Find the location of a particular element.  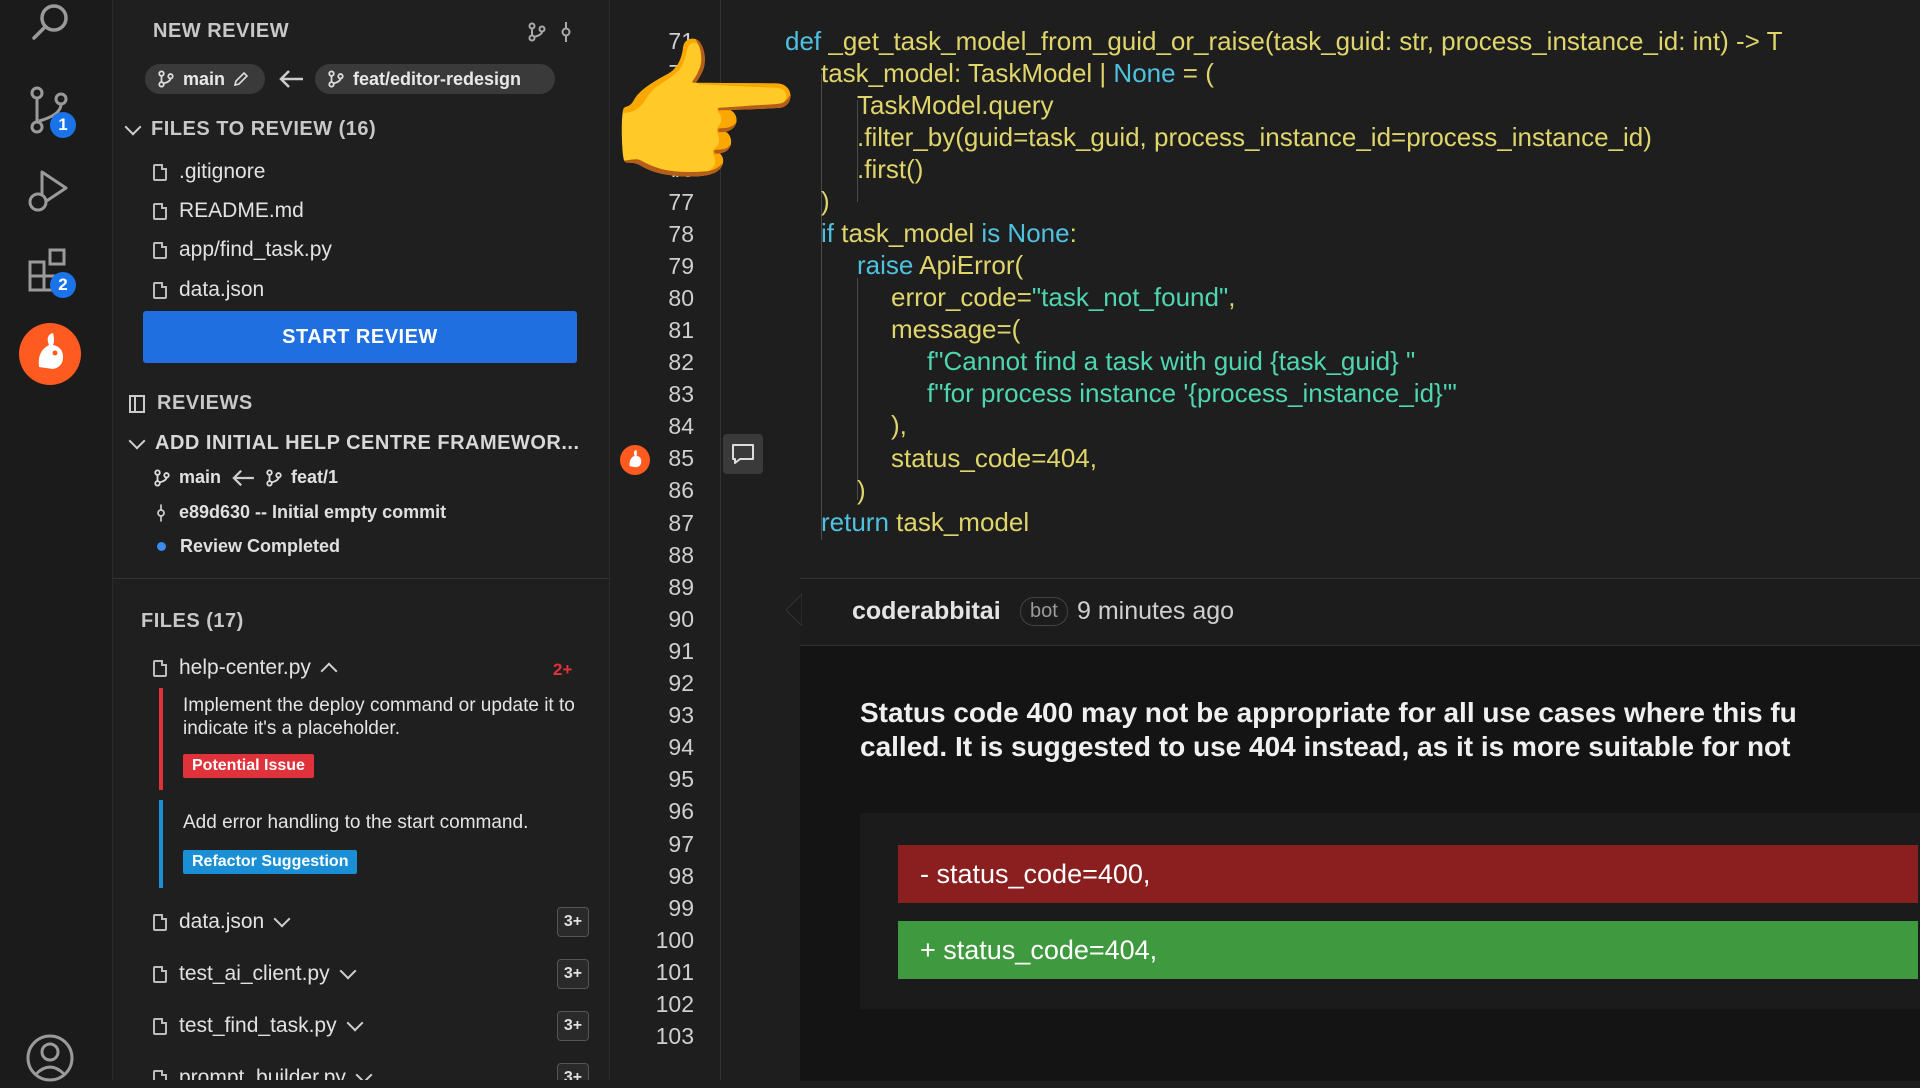

line-number: 91 is located at coordinates (681, 650).